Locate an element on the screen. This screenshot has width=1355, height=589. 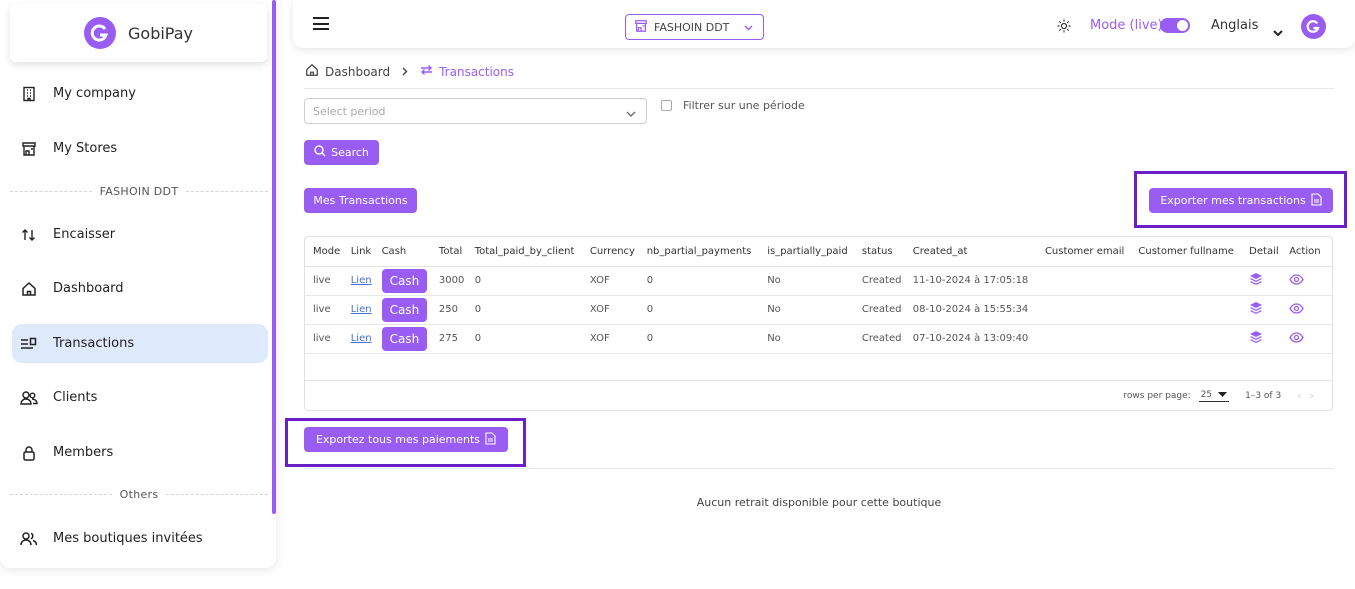
hamburger-menu-icon is located at coordinates (321, 23).